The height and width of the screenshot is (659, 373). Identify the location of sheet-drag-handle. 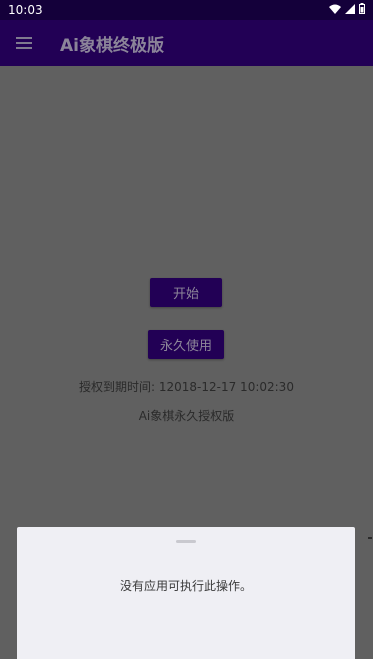
(186, 541).